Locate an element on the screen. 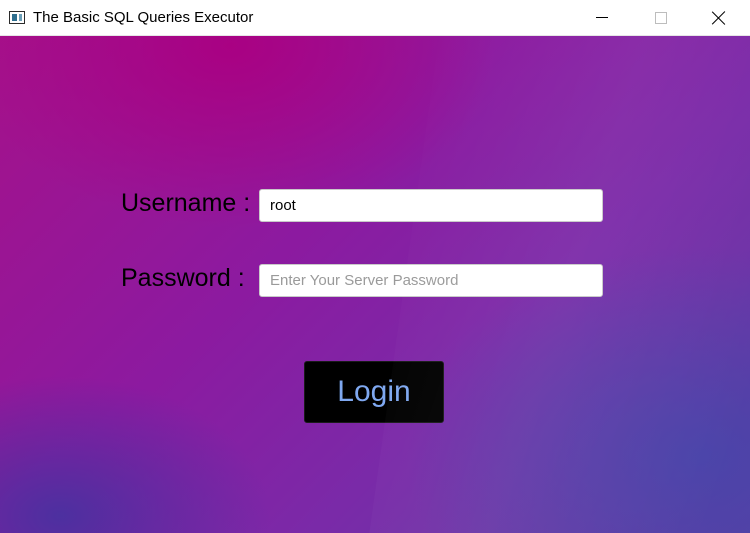 The image size is (750, 533). title-bar: The Basic SQL Queries Executor is located at coordinates (375, 18).